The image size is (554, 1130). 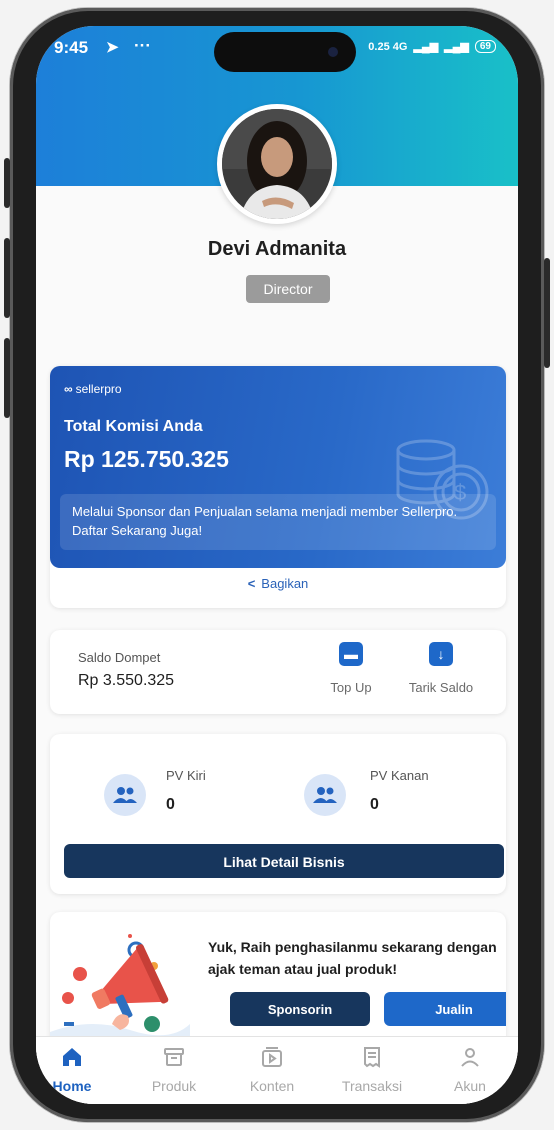 I want to click on pv-right-label: PV Kanan, so click(x=399, y=775).